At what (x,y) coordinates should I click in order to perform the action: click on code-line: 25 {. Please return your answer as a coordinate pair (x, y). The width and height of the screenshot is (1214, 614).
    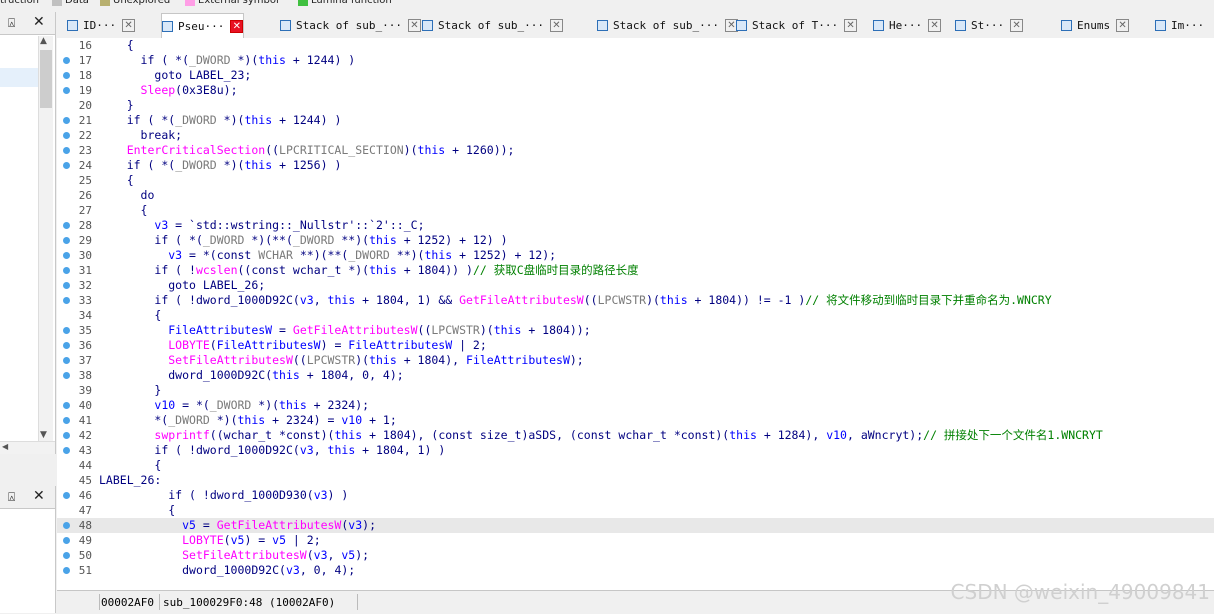
    Looking at the image, I should click on (635, 180).